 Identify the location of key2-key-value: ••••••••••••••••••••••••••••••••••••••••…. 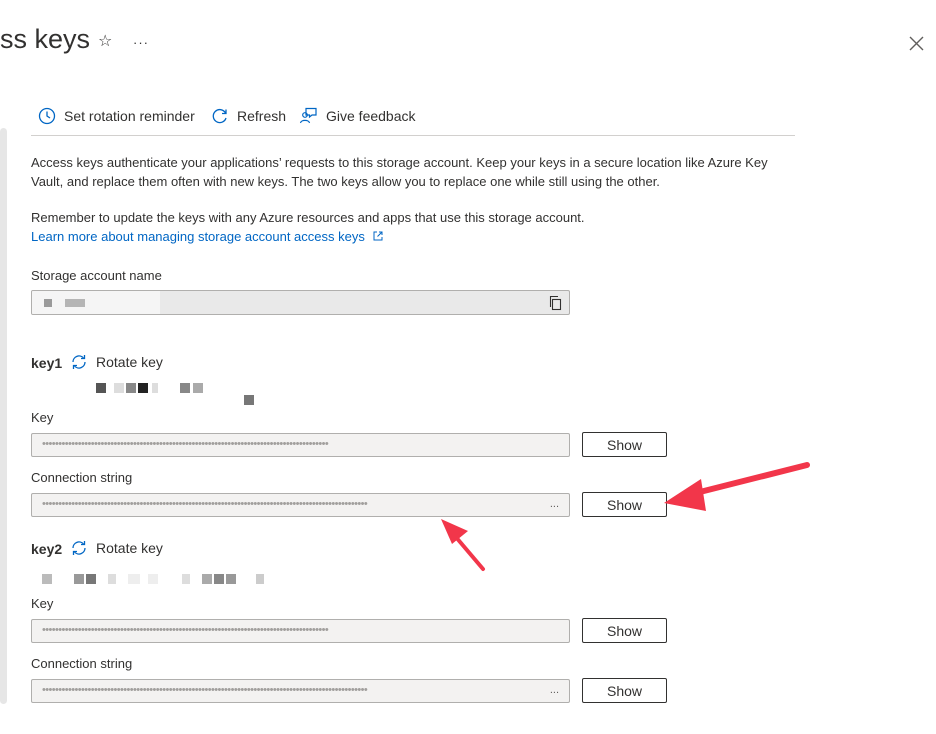
(185, 630).